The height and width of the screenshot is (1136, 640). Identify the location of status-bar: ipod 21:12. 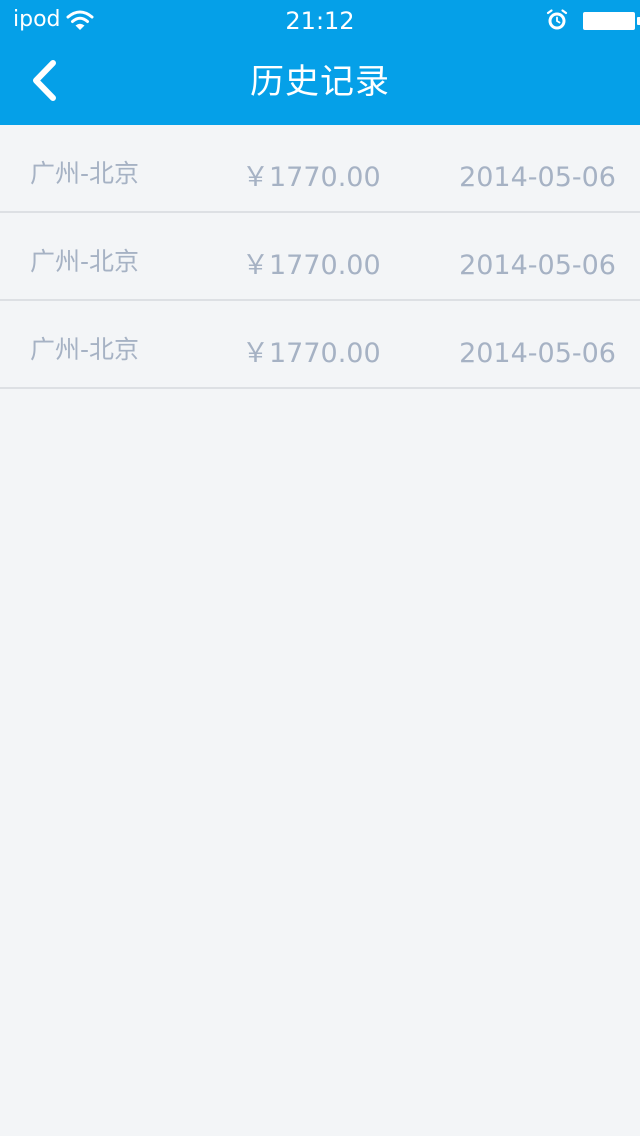
(320, 20).